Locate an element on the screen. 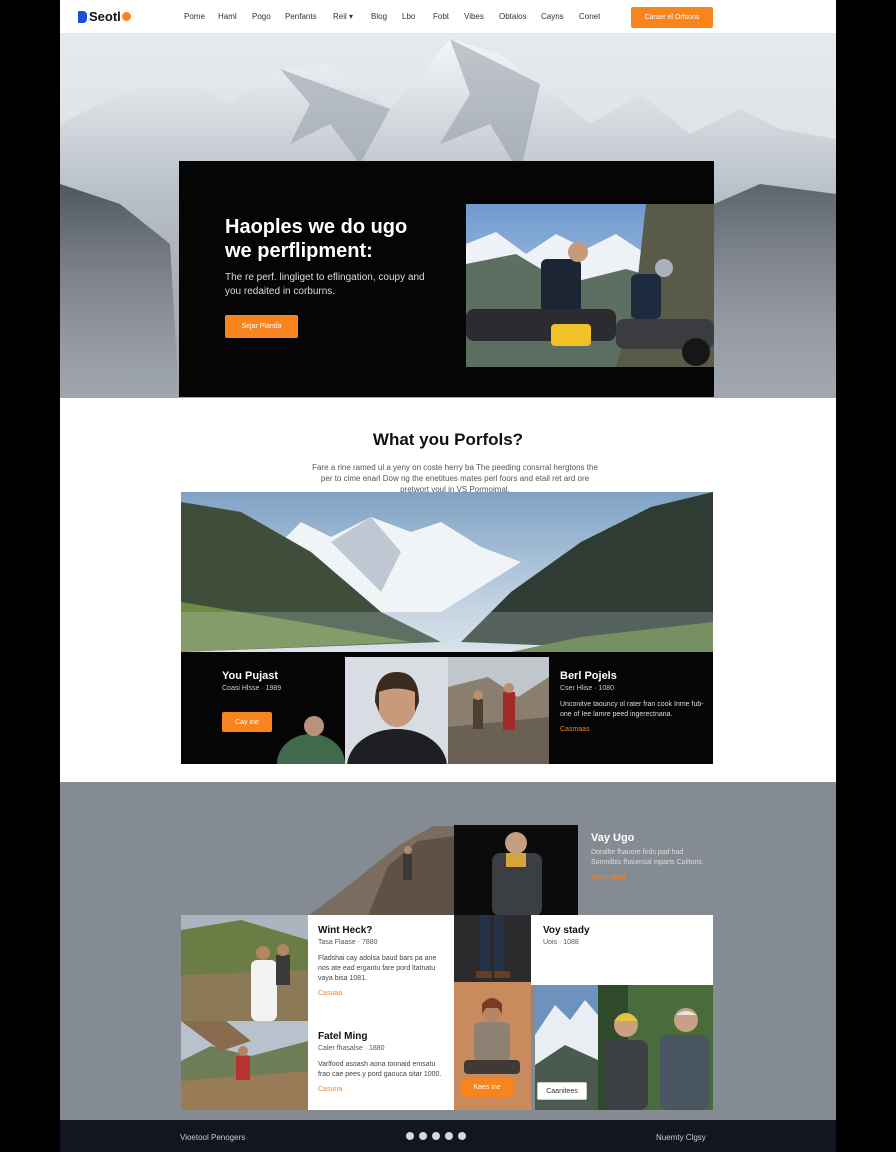 This screenshot has width=896, height=1152. couple-talking-photo is located at coordinates (655, 1047).